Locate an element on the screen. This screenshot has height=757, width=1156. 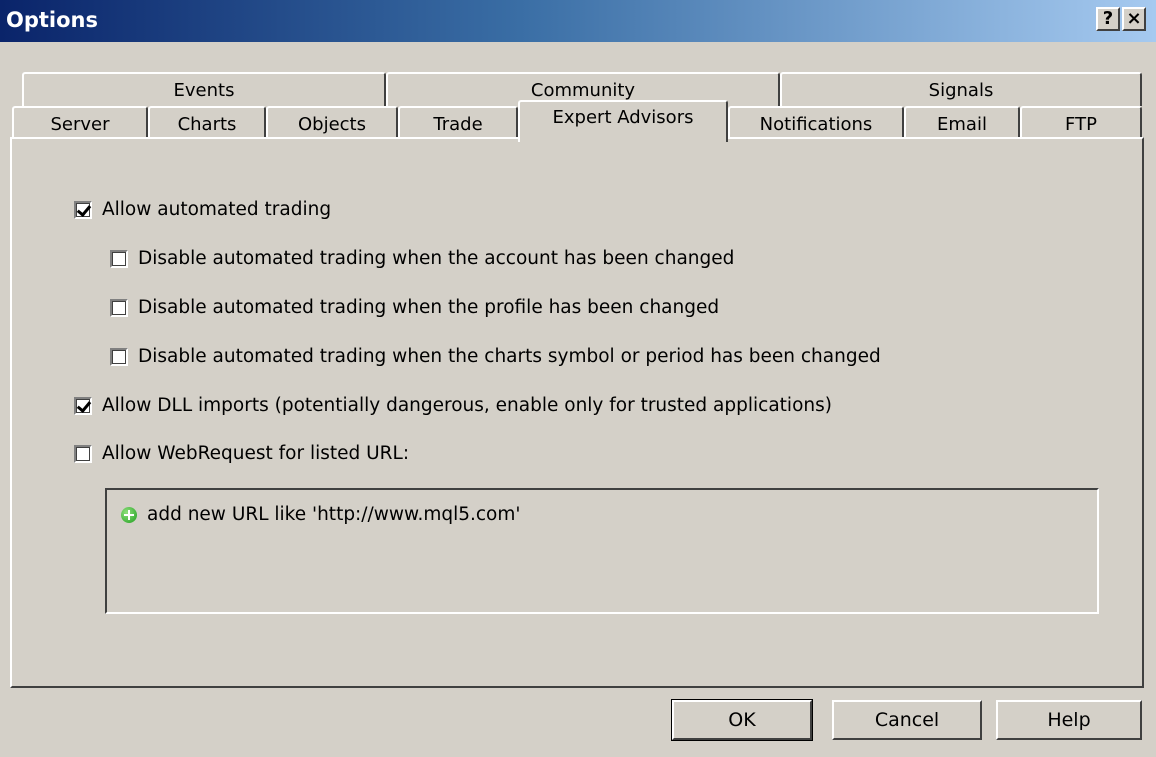
url-list-box: add new URL like 'http://www.mql5.com' is located at coordinates (602, 551).